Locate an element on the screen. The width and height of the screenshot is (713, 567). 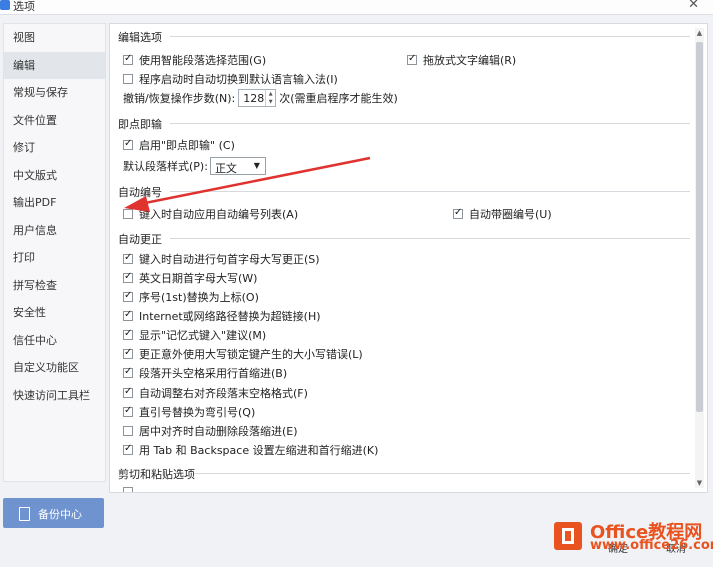
clipboard-checkbox is located at coordinates (128, 489).